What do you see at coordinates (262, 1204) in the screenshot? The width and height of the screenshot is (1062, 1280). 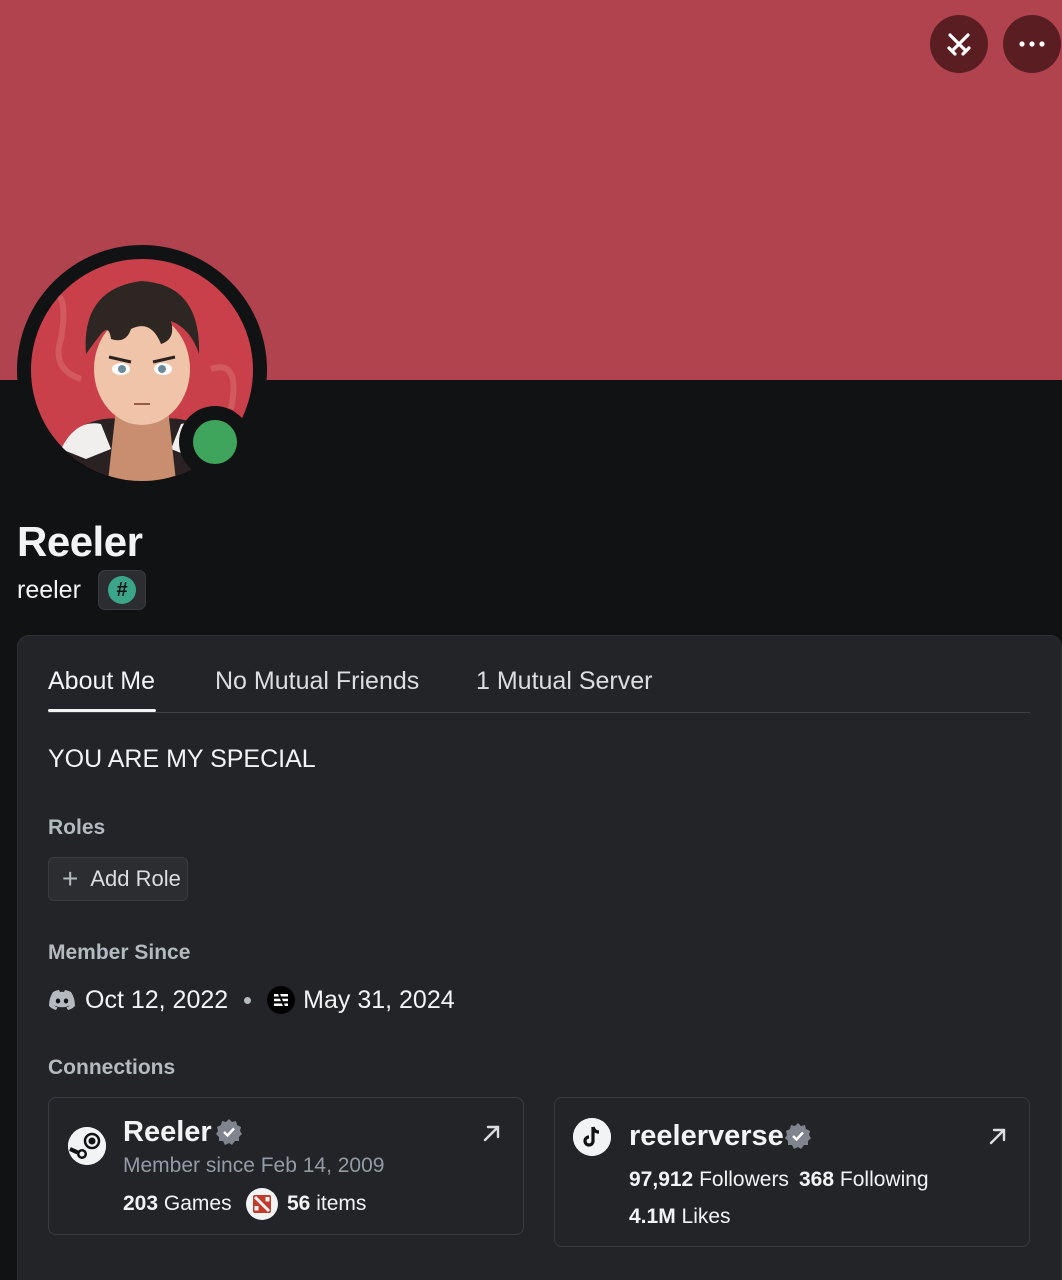 I see `dota-icon` at bounding box center [262, 1204].